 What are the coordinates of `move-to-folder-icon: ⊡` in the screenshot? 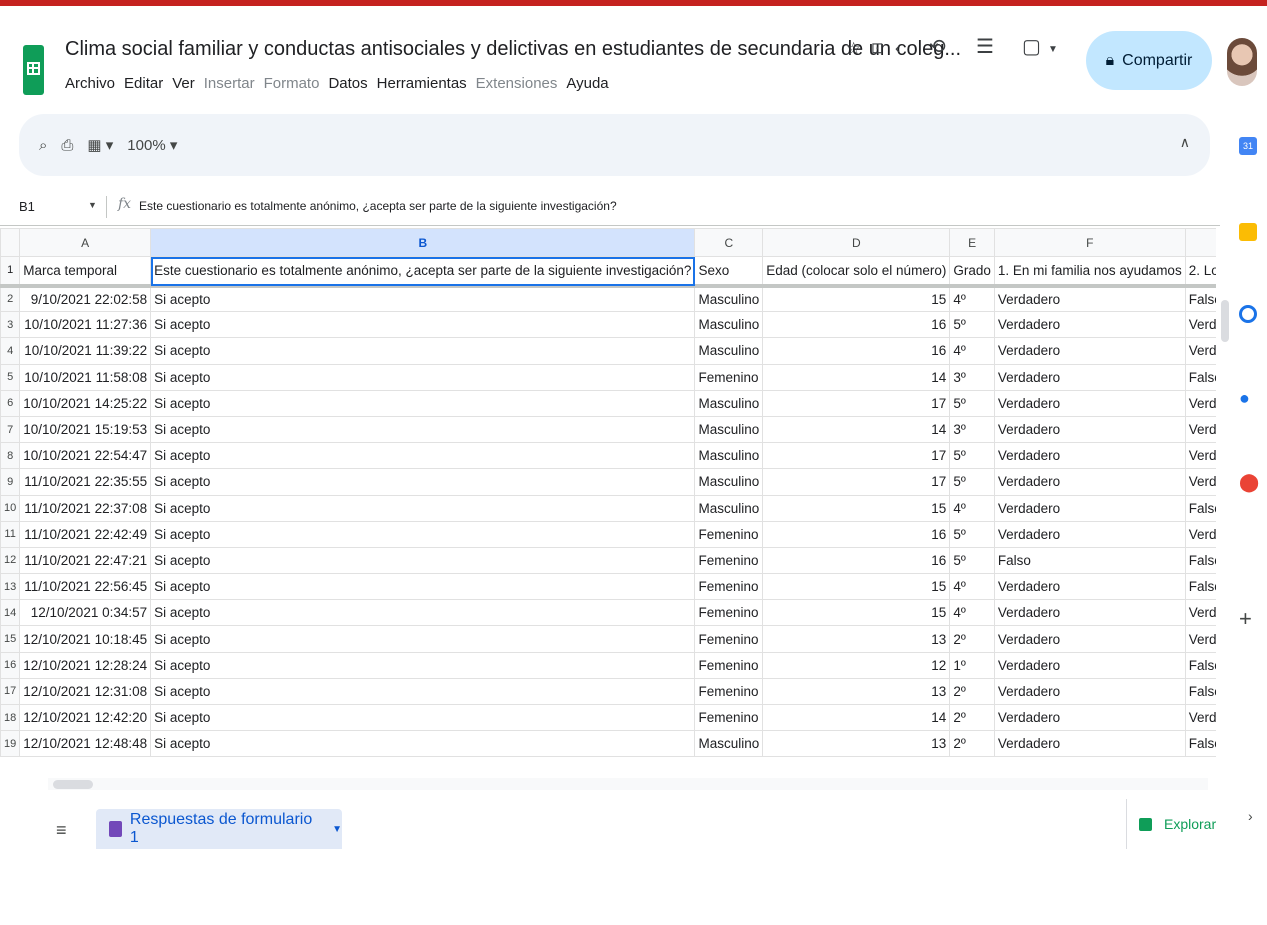 It's located at (877, 49).